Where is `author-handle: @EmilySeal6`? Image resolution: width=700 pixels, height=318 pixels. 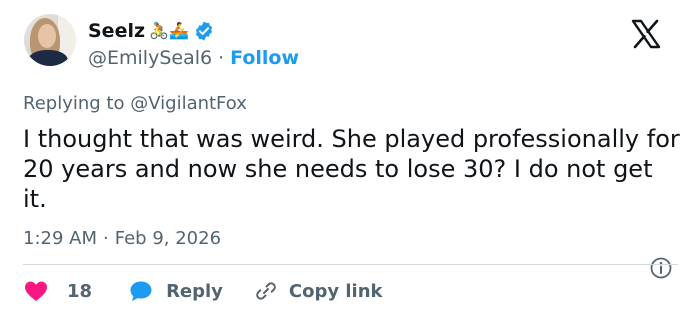
author-handle: @EmilySeal6 is located at coordinates (150, 58).